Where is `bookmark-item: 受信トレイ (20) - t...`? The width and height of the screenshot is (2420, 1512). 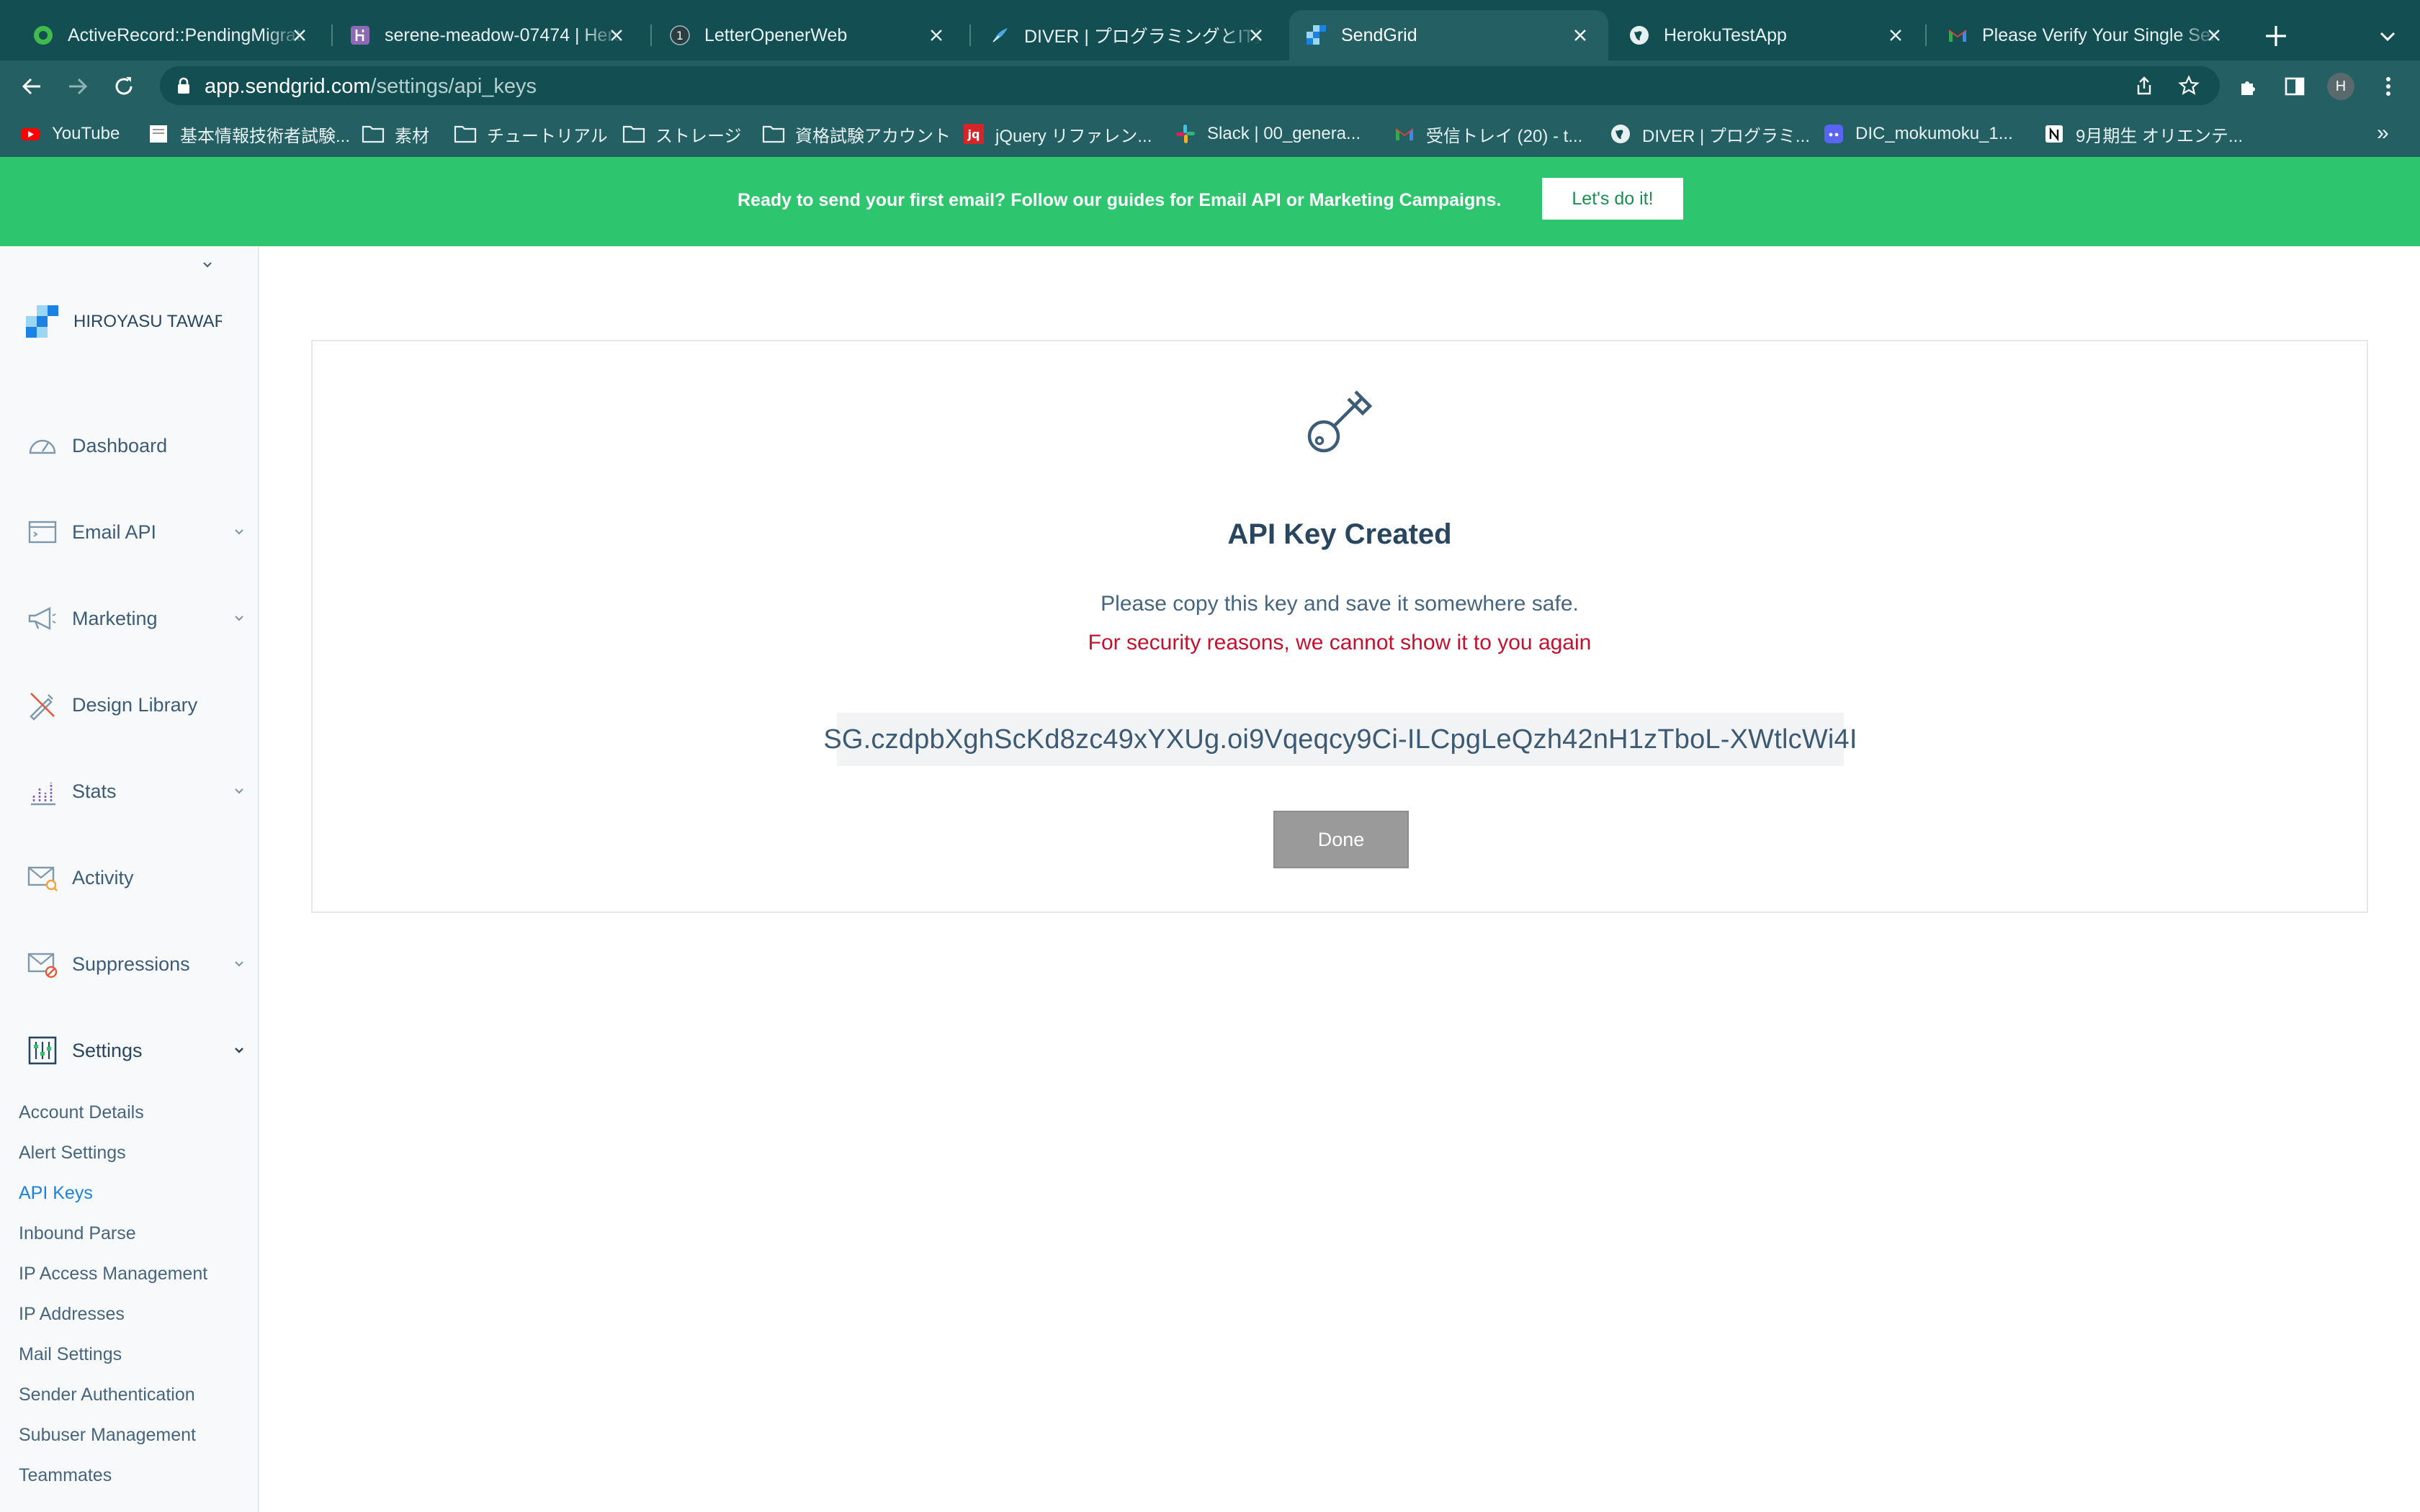 bookmark-item: 受信トレイ (20) - t... is located at coordinates (1487, 134).